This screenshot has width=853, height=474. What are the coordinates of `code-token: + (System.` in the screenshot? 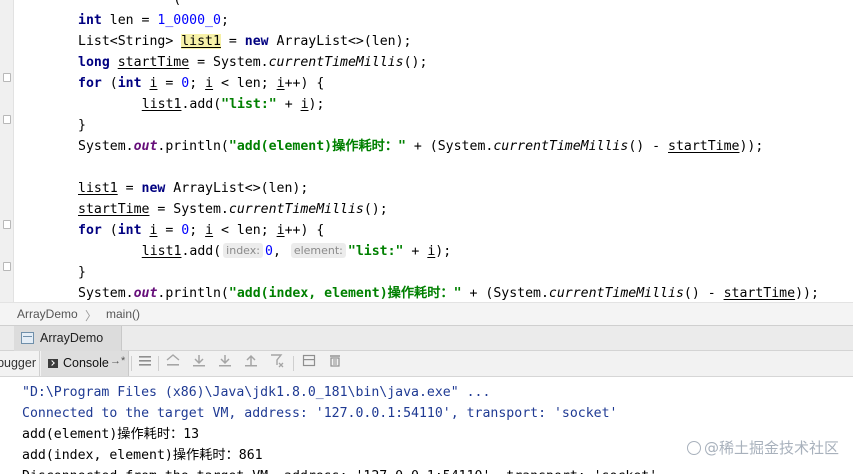 It's located at (449, 146).